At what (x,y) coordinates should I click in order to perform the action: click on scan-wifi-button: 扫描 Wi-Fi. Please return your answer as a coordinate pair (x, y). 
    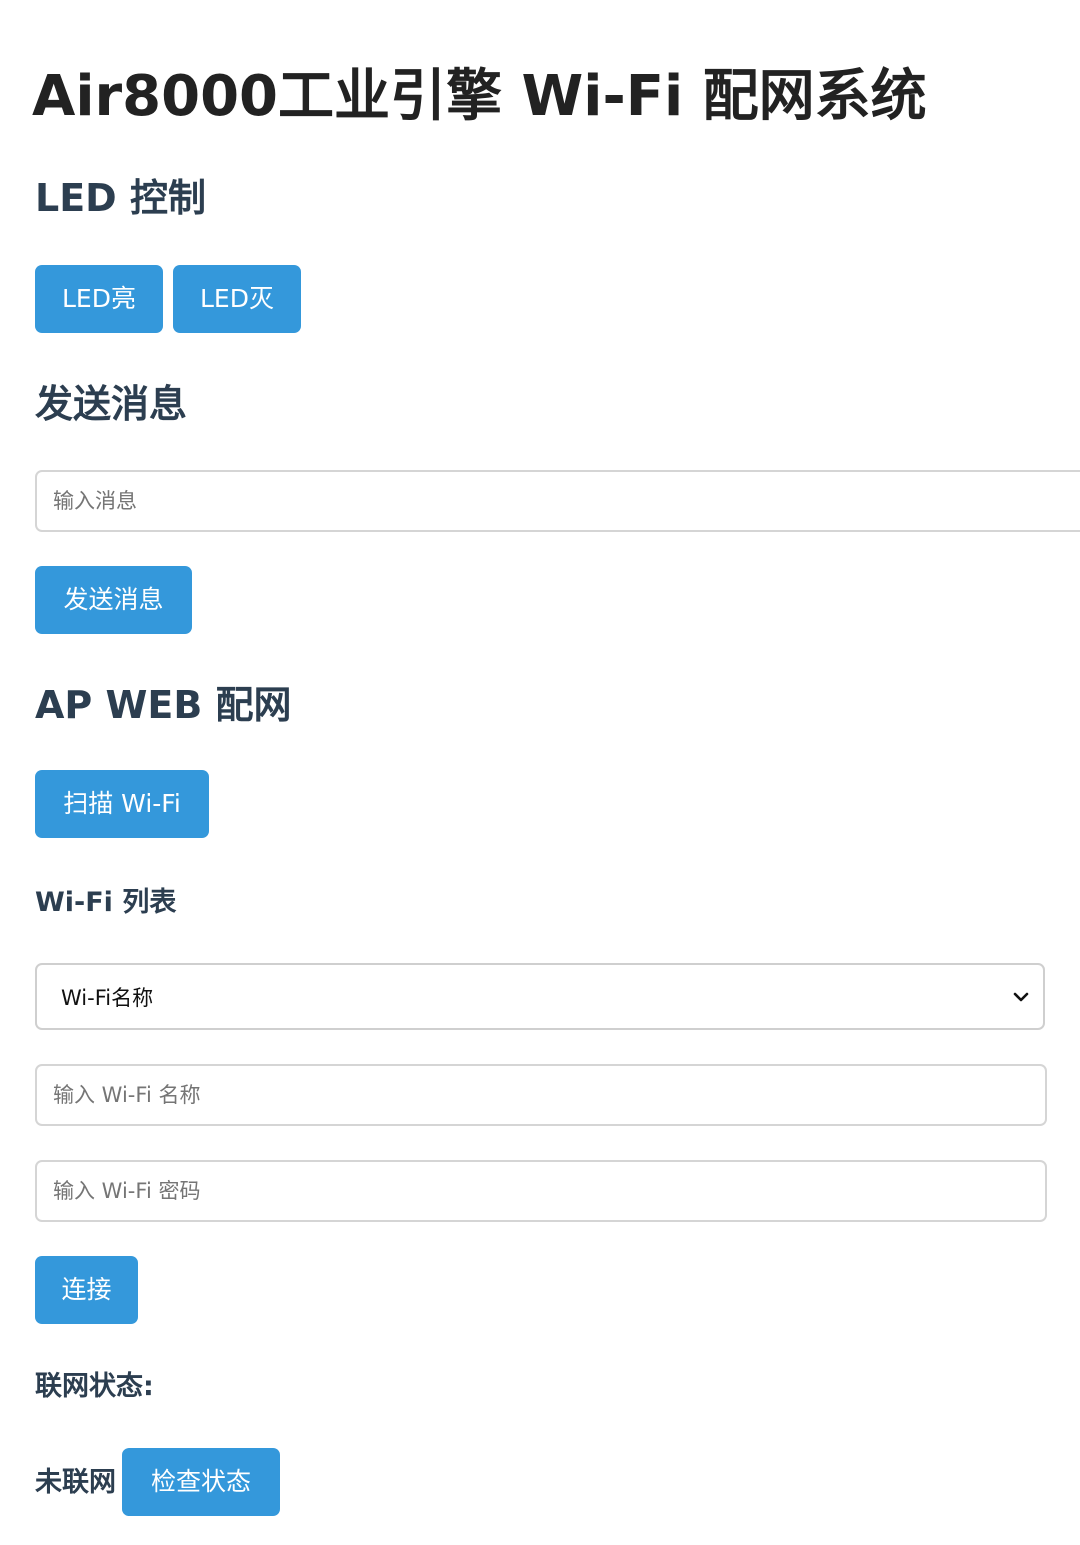
    Looking at the image, I should click on (122, 804).